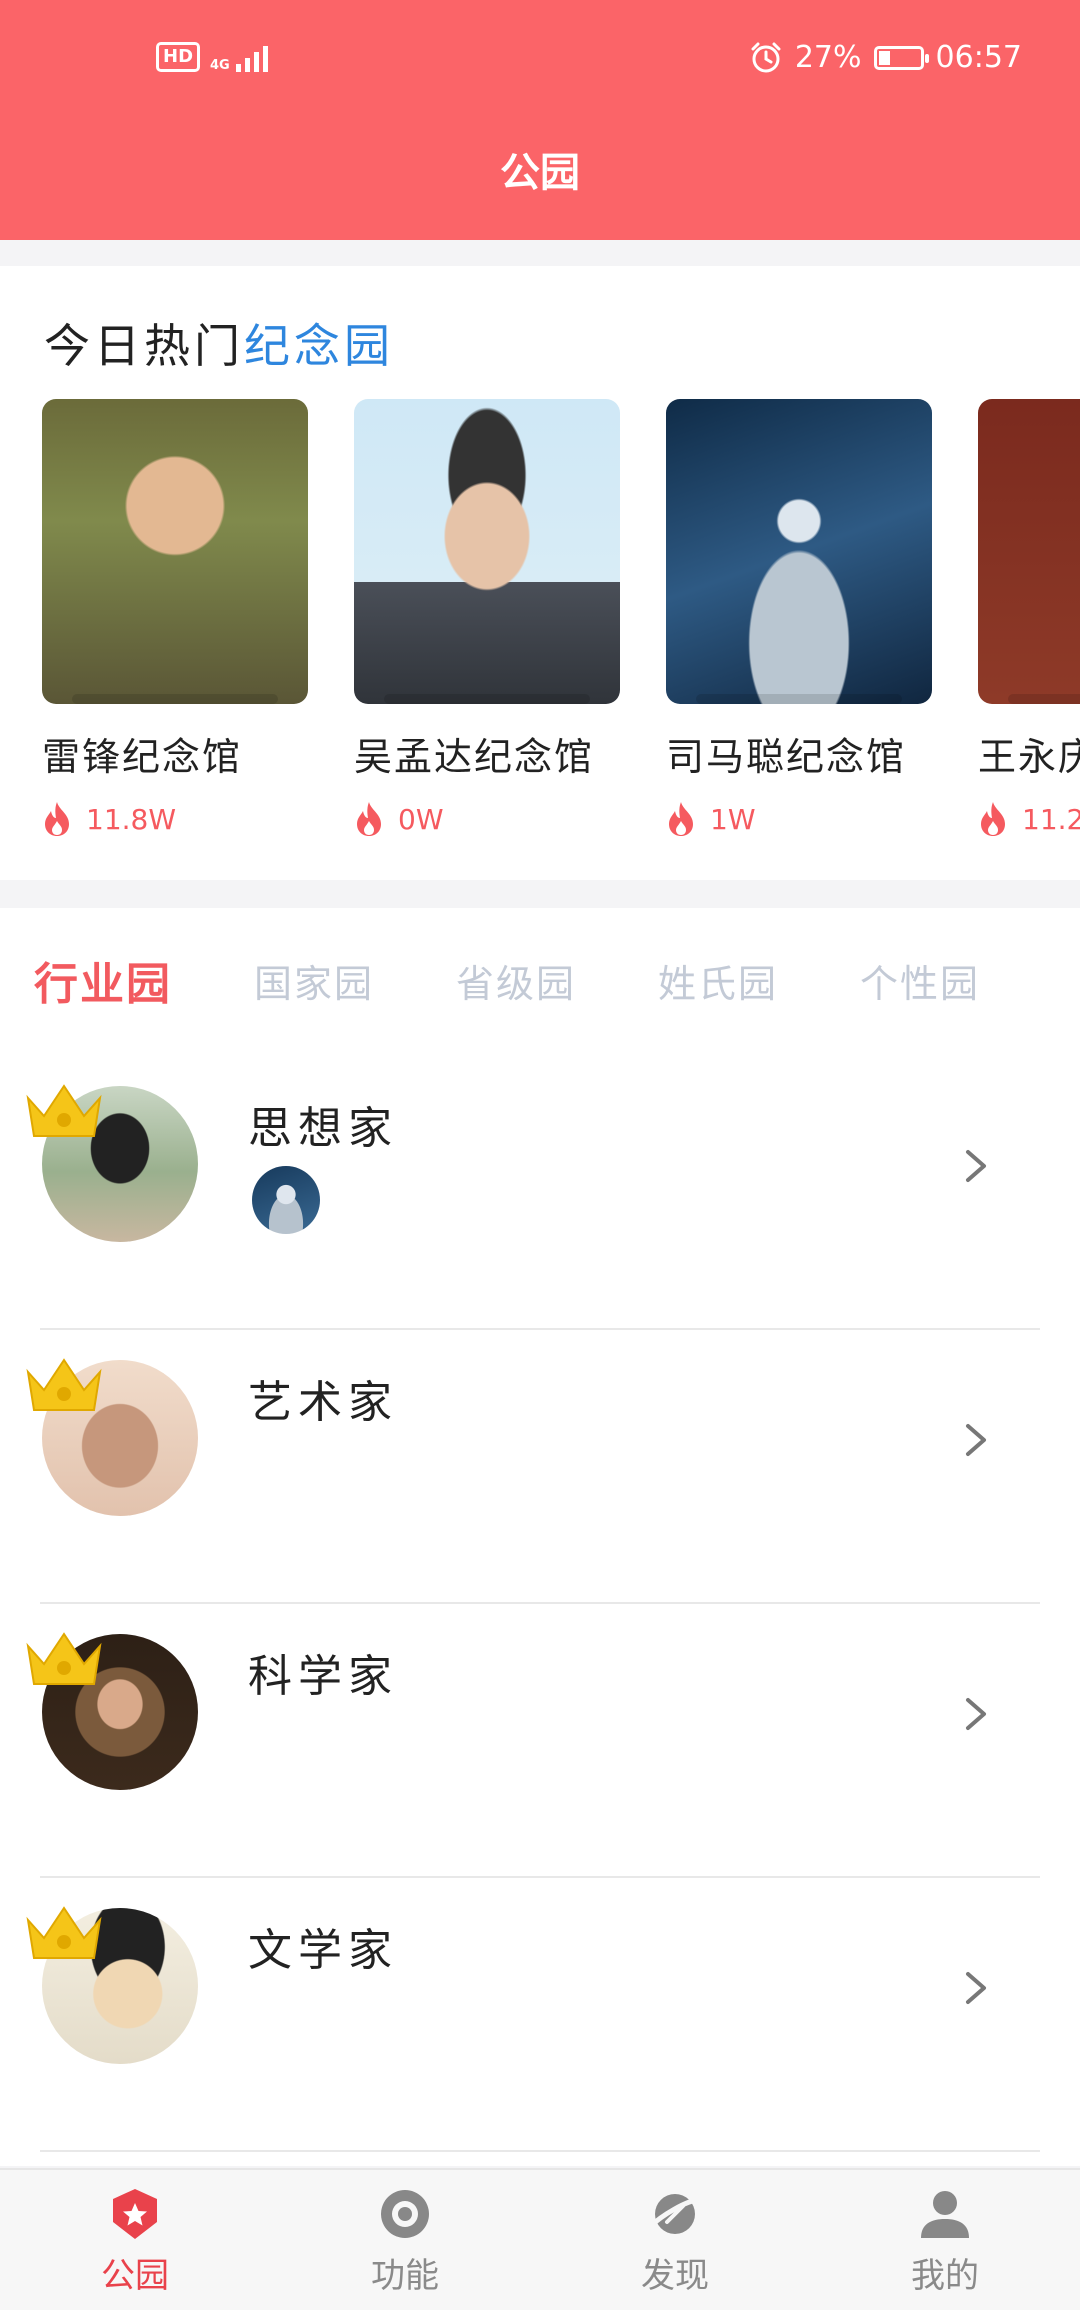 The width and height of the screenshot is (1080, 2310). I want to click on park-star-icon, so click(135, 2214).